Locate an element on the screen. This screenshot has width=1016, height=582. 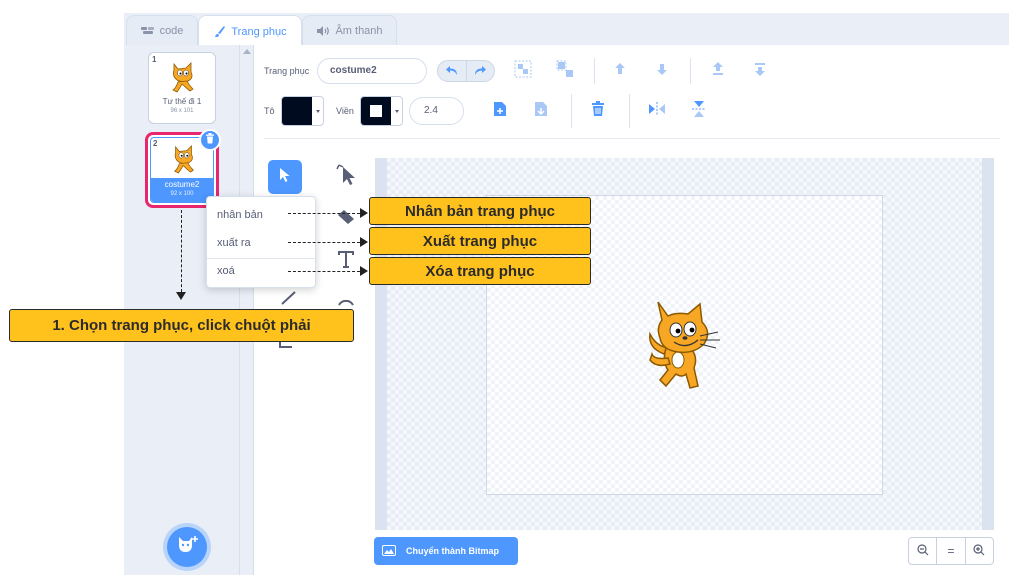
image-icon is located at coordinates (389, 551).